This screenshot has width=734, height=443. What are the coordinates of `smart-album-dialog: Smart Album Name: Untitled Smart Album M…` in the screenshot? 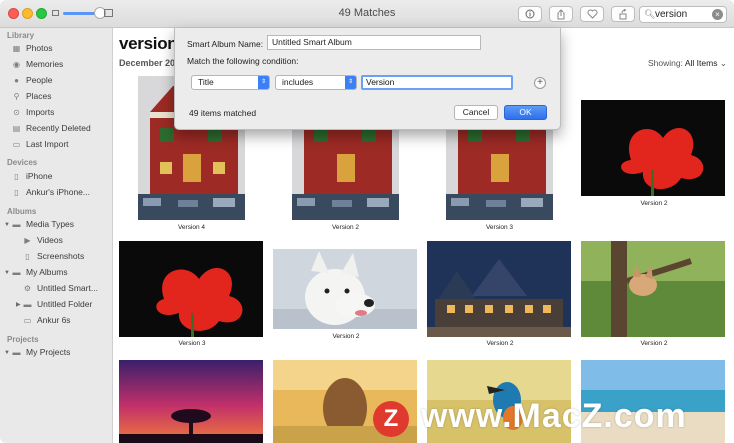 It's located at (367, 79).